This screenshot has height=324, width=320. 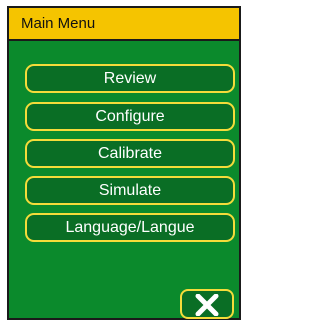 What do you see at coordinates (124, 24) in the screenshot?
I see `page-title: Main Menu` at bounding box center [124, 24].